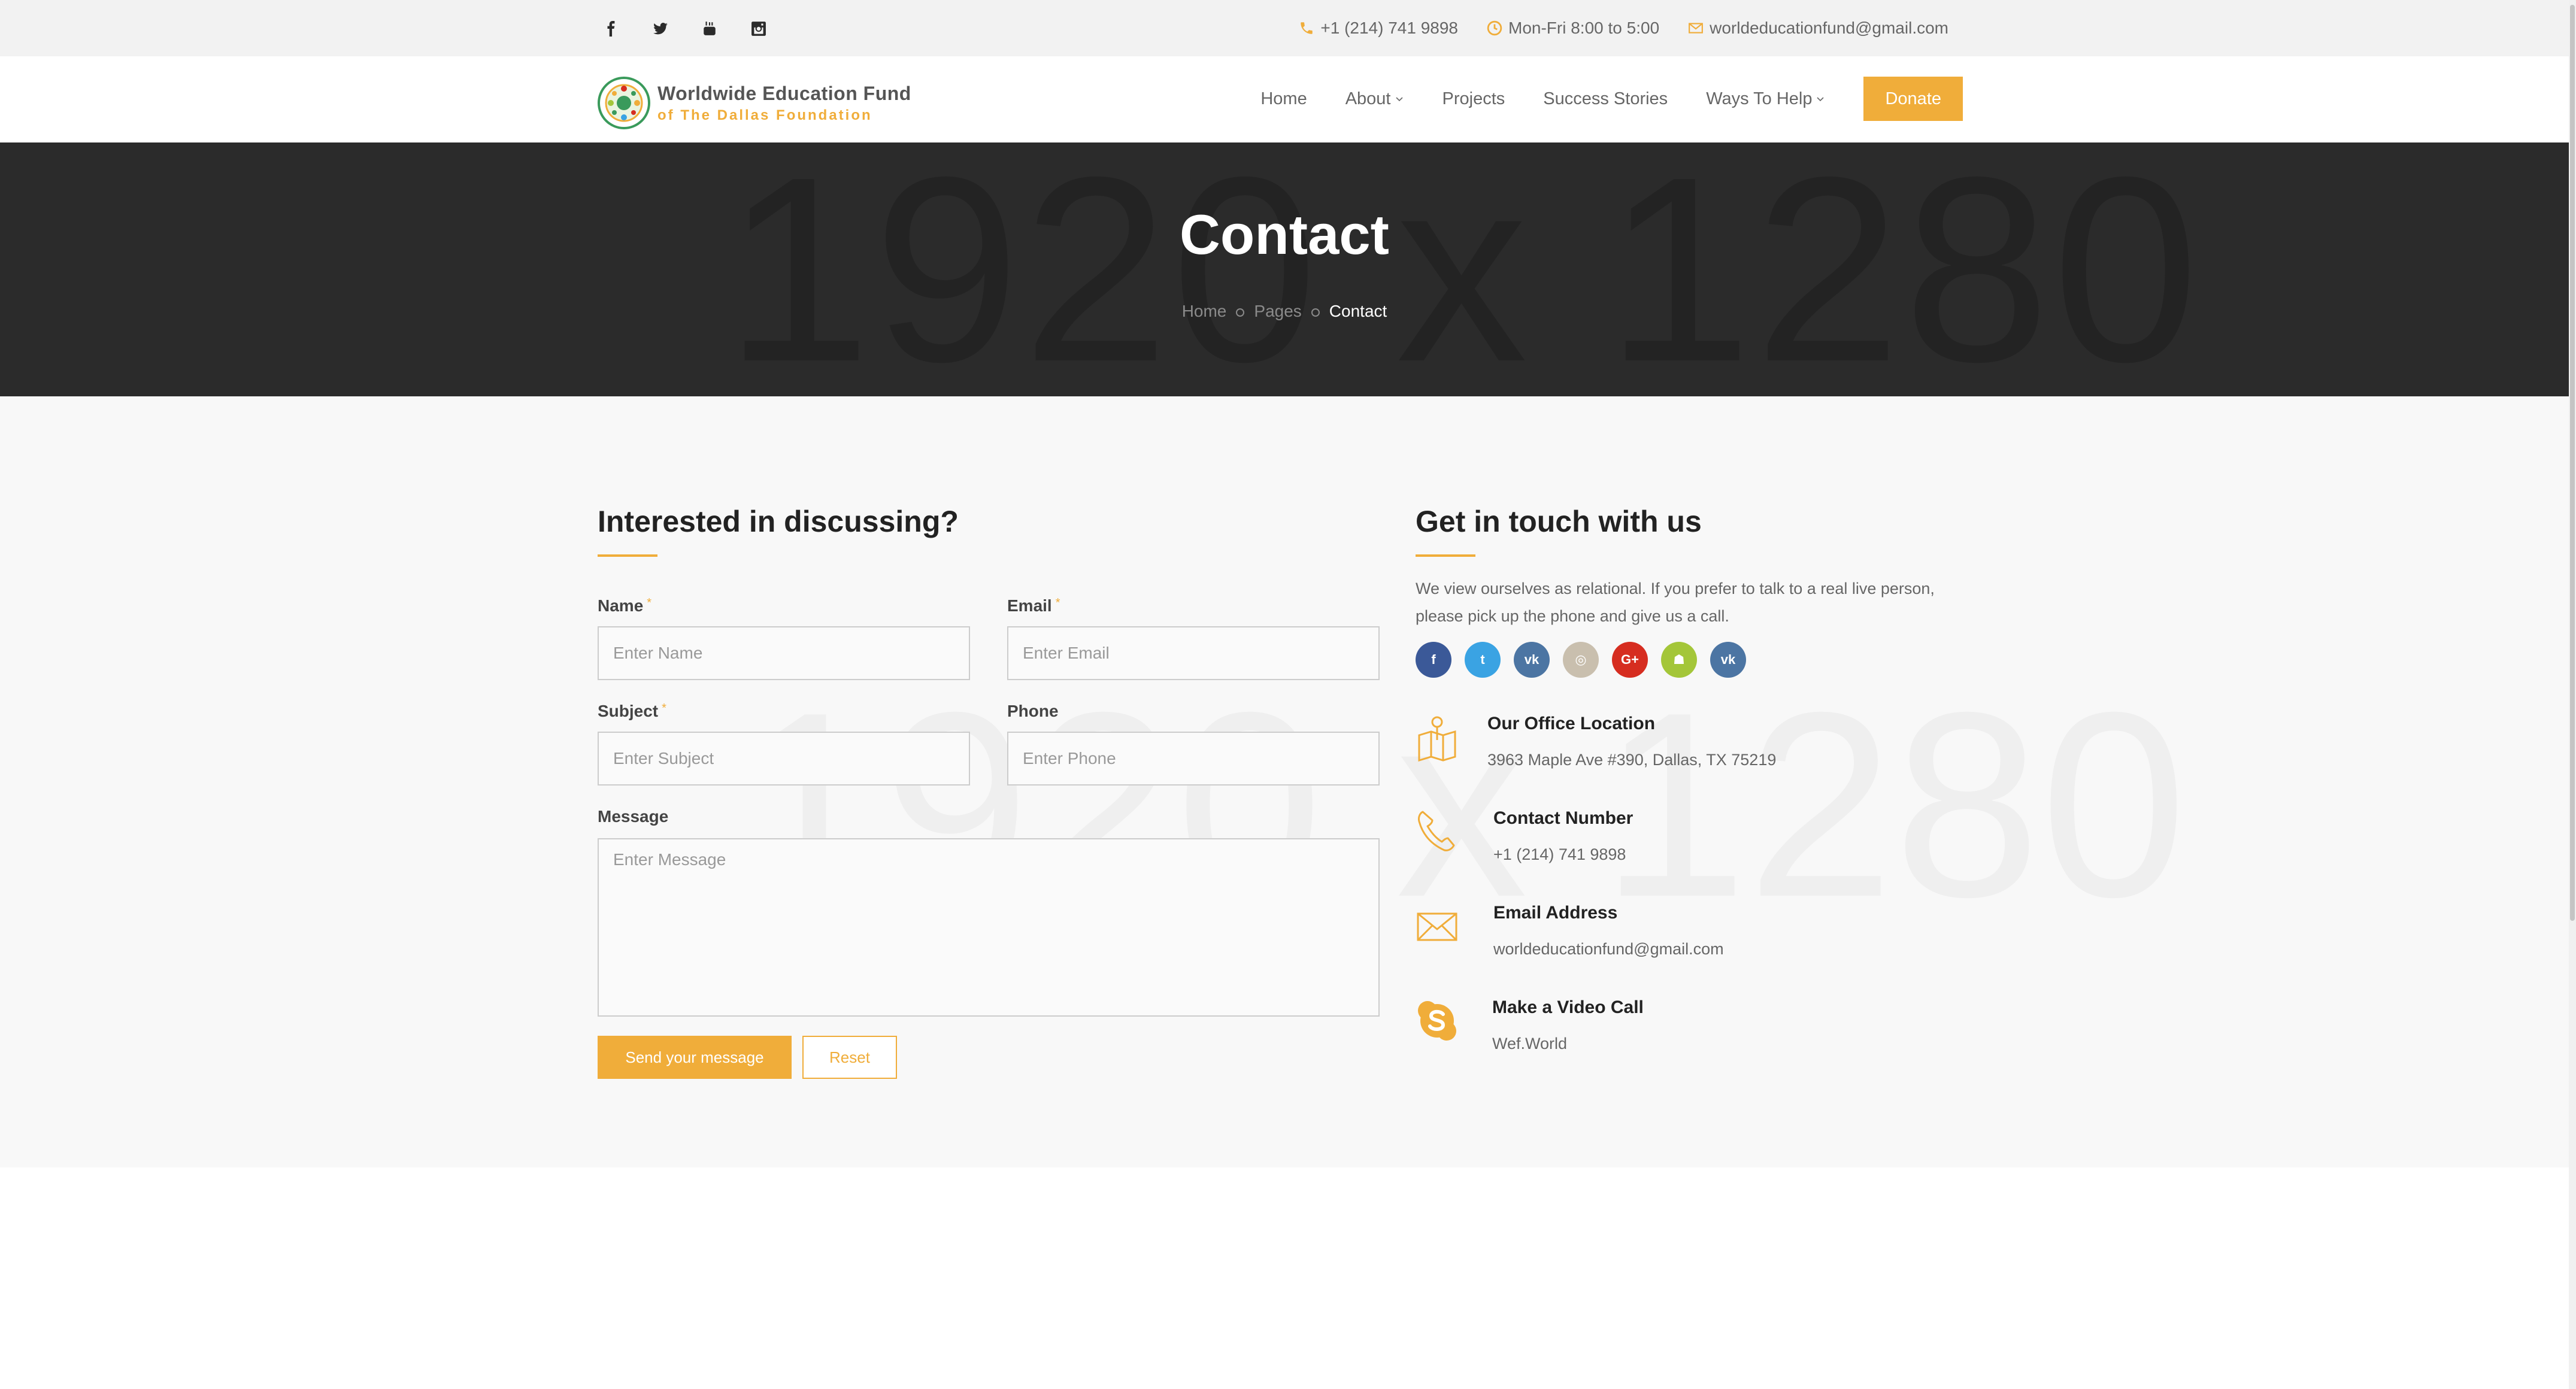 This screenshot has width=2576, height=1389. I want to click on globe-logo-icon, so click(624, 103).